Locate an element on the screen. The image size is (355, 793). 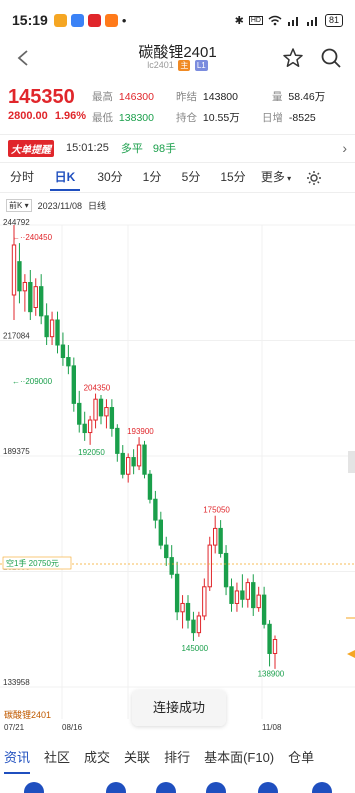
adjust-select: 前K ▾ is located at coordinates (19, 205).